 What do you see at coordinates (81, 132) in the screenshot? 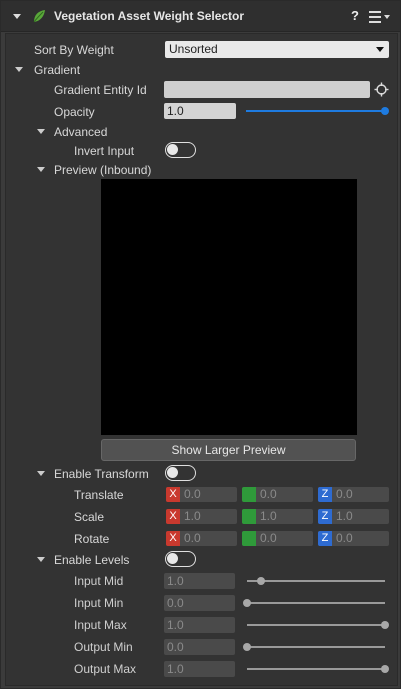
I see `advanced-section-label: Advanced` at bounding box center [81, 132].